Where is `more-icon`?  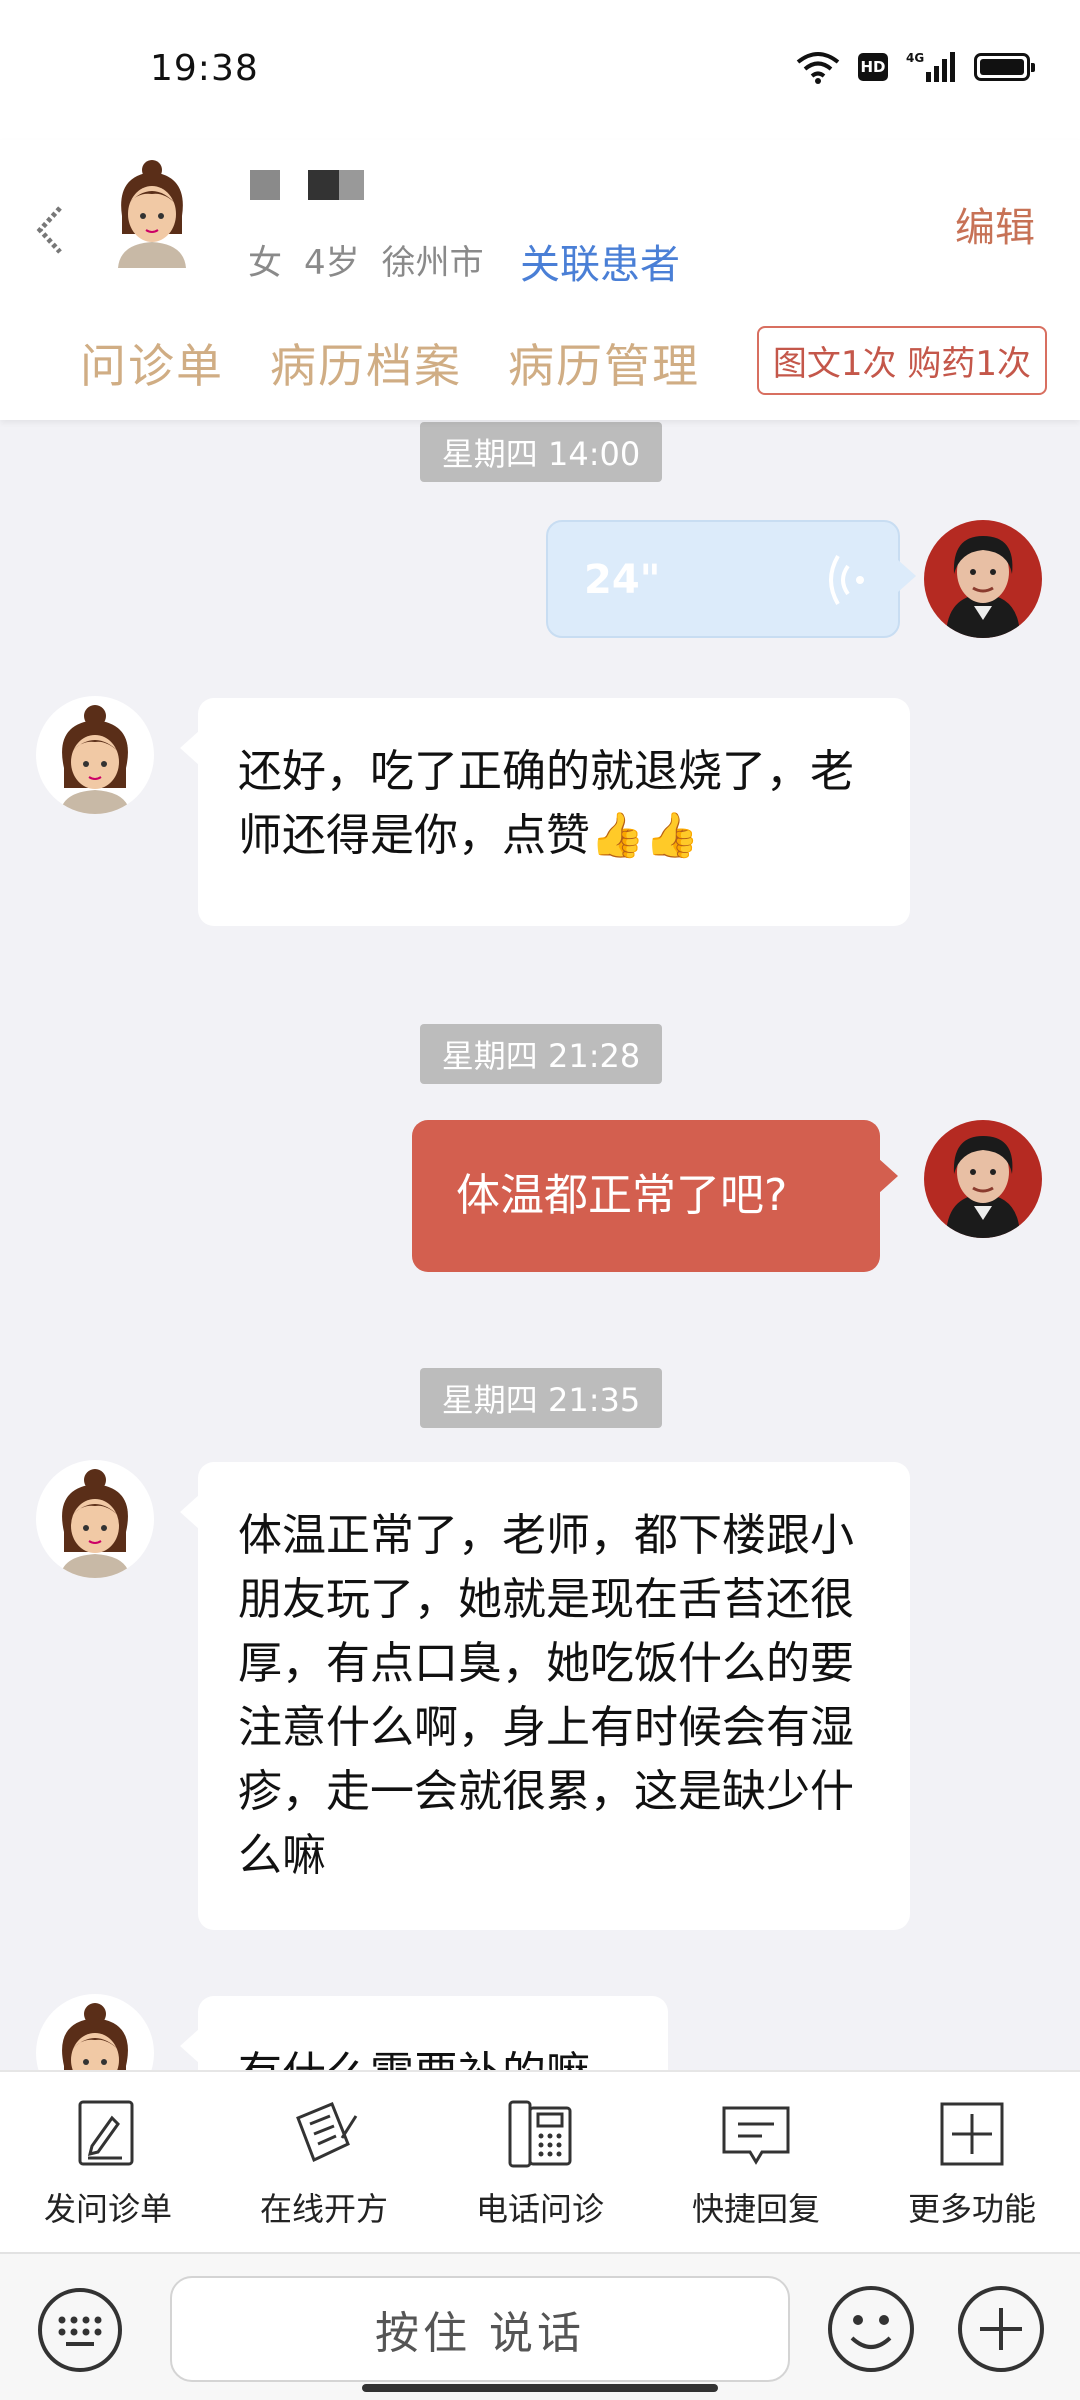 more-icon is located at coordinates (972, 2134).